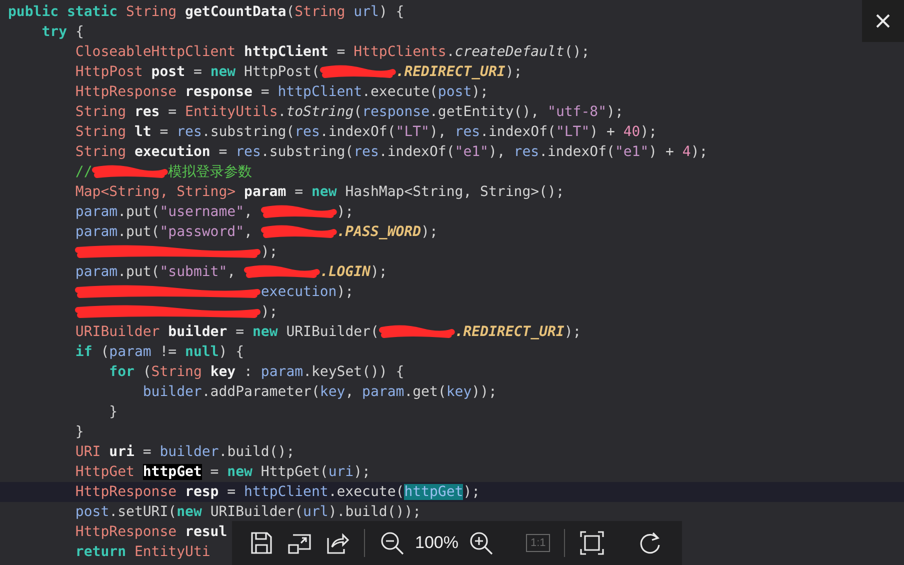  What do you see at coordinates (366, 132) in the screenshot?
I see `code-text: String lt = res.substring(res.indexOf("LT"), res.indexOf("LT") + 40);` at bounding box center [366, 132].